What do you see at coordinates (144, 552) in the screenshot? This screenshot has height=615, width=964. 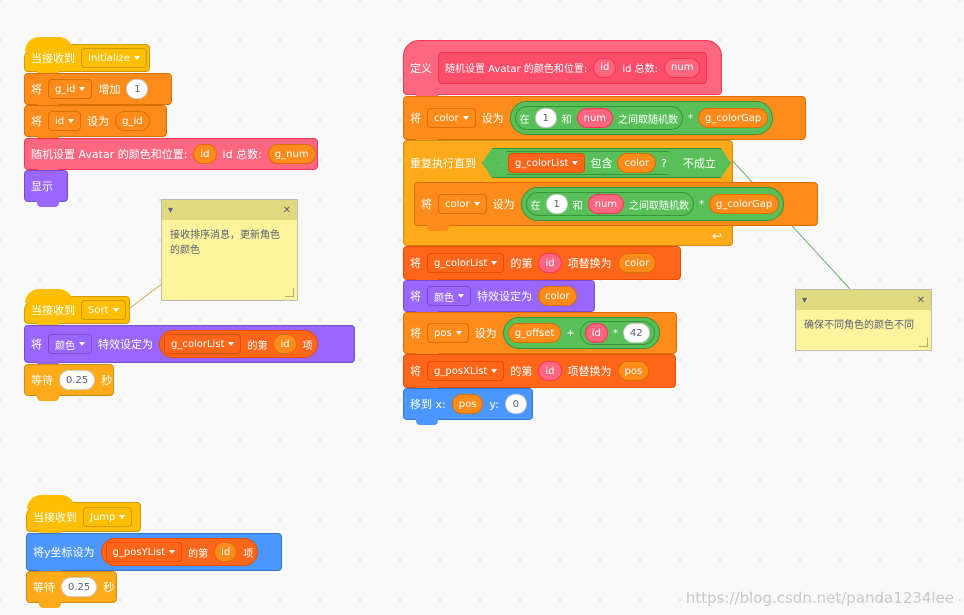 I see `list-dropdown: g_posYList` at bounding box center [144, 552].